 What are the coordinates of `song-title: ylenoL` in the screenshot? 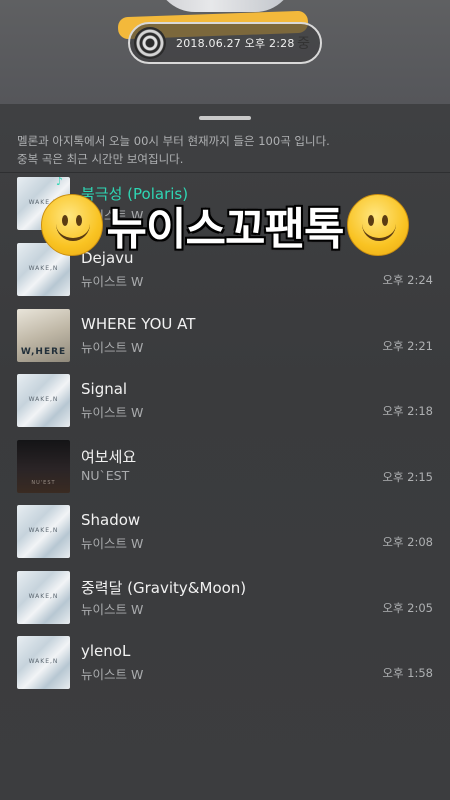 It's located at (106, 651).